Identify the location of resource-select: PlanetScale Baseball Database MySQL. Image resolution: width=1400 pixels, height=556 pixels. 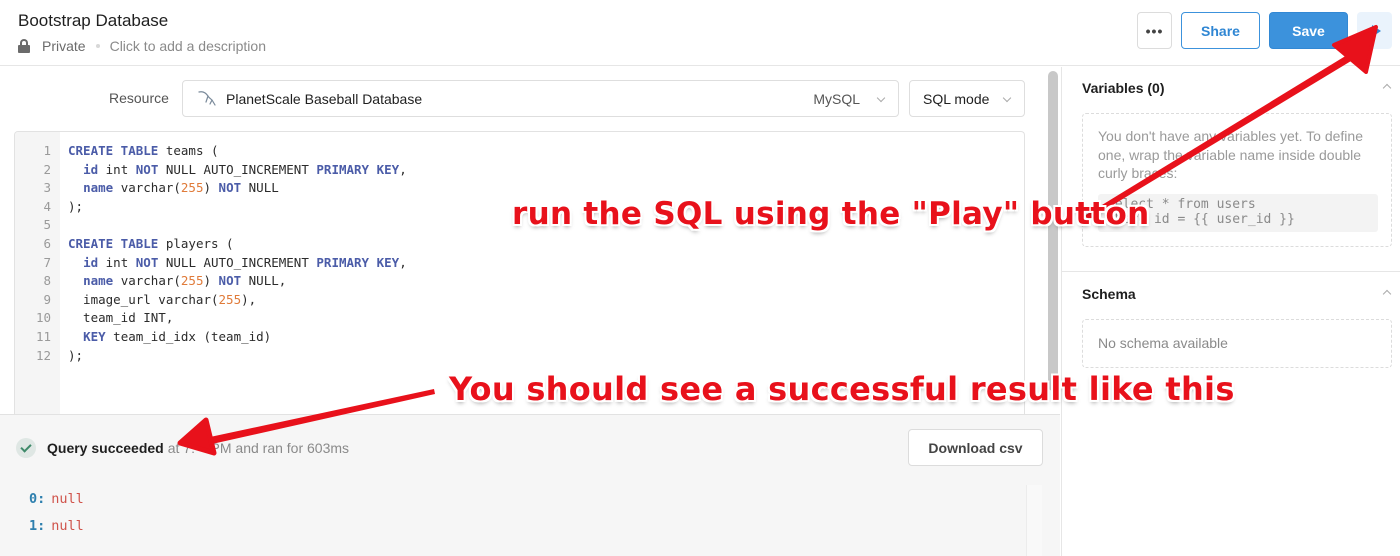
(540, 98).